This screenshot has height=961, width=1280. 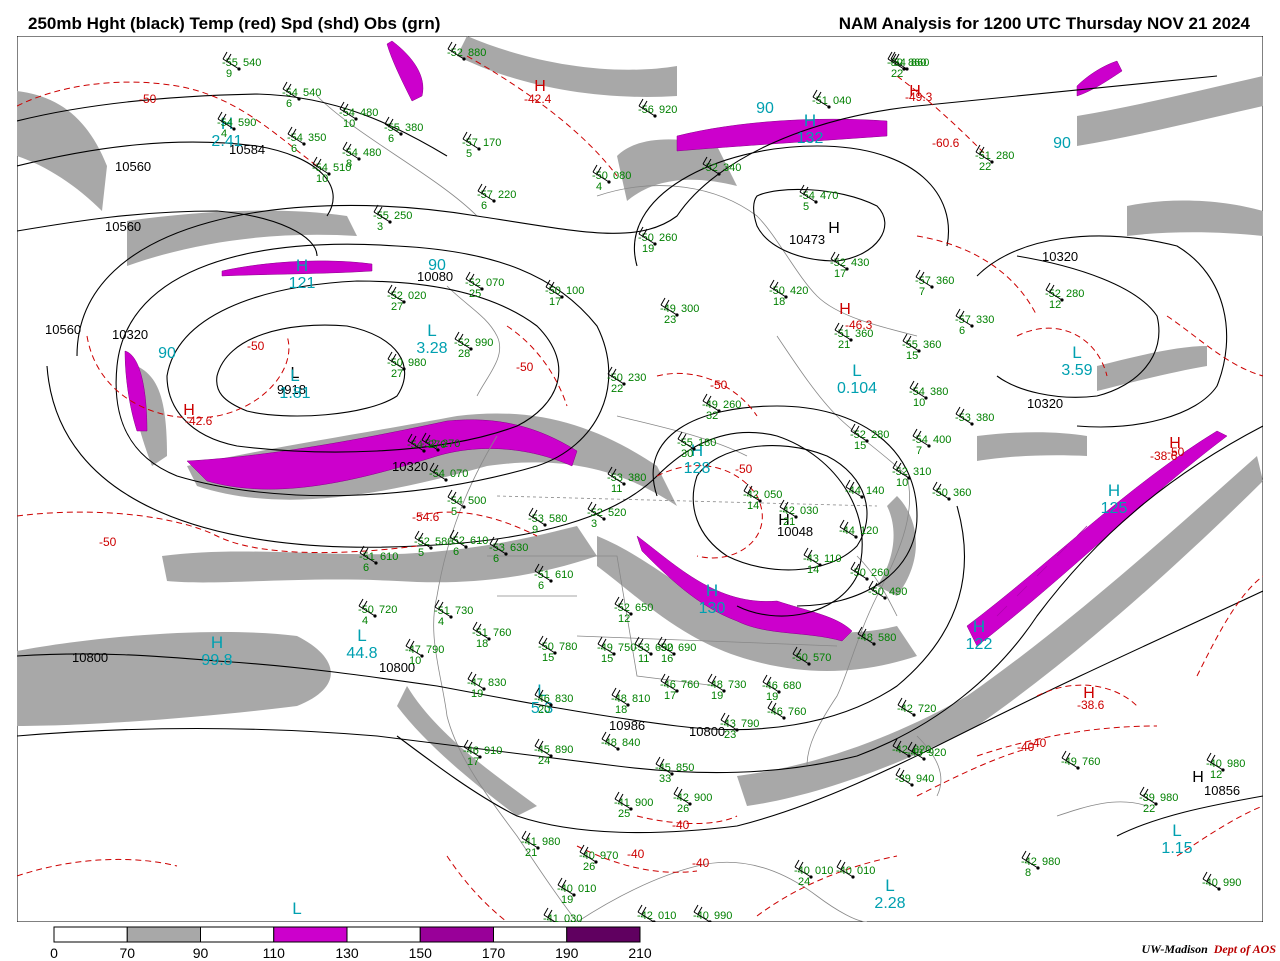 I want to click on speed-center-value: 130, so click(x=712, y=608).